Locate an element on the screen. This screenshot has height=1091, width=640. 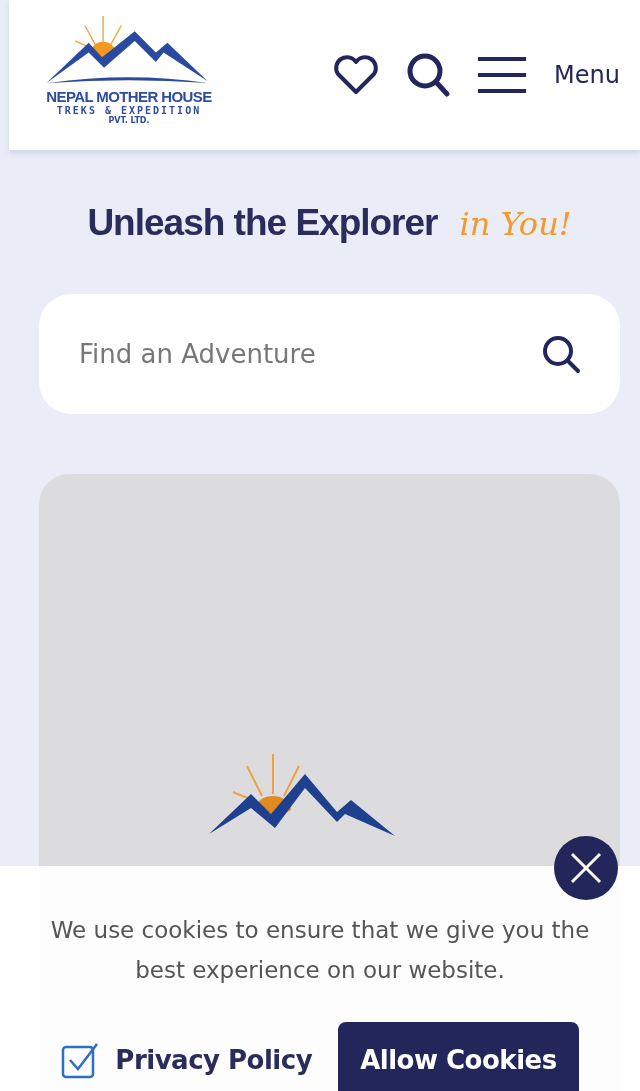
logo-name: NEPAL MOTHER HOUSE is located at coordinates (129, 96).